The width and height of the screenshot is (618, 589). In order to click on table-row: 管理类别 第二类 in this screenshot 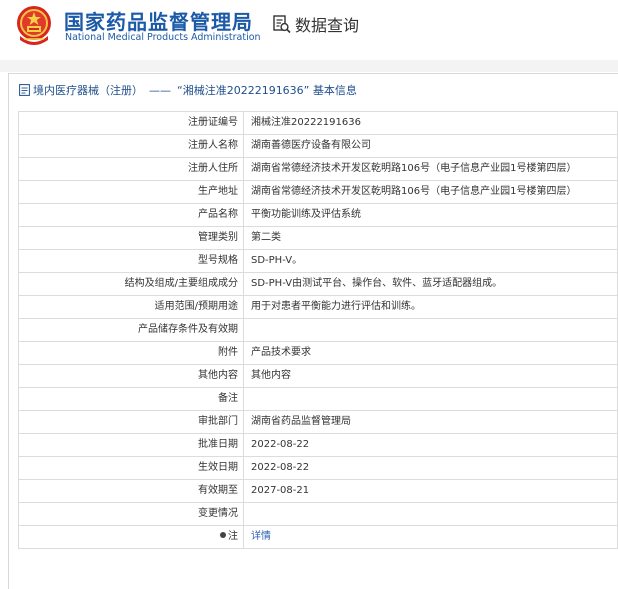, I will do `click(318, 238)`.